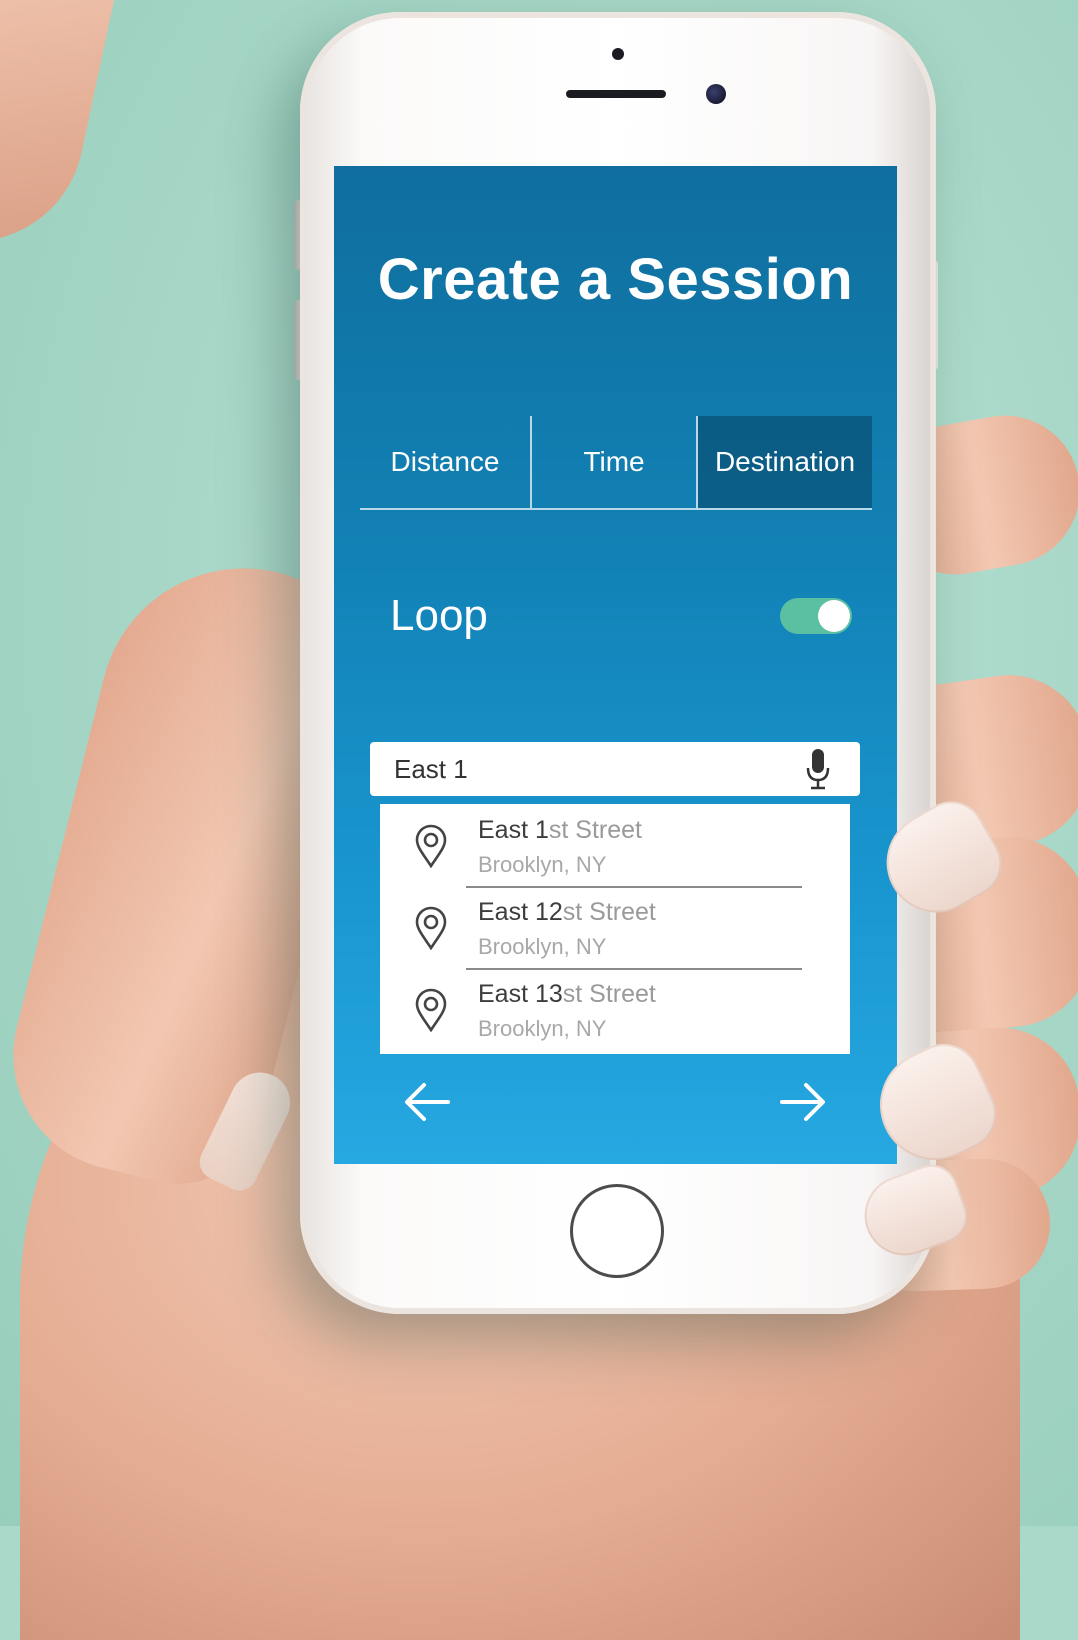 The height and width of the screenshot is (1640, 1078). What do you see at coordinates (615, 279) in the screenshot?
I see `page-title: Create a Session` at bounding box center [615, 279].